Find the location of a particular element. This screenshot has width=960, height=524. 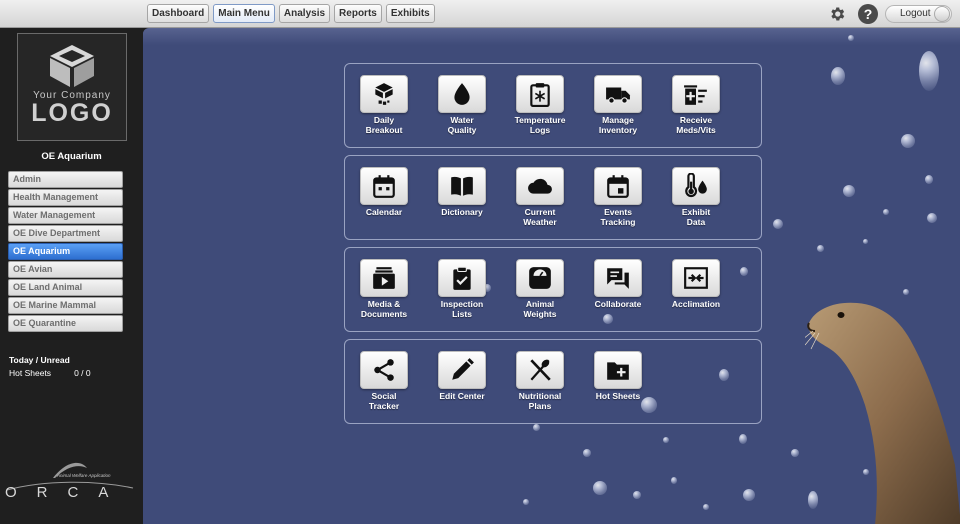

inspection-lists-button is located at coordinates (462, 278).